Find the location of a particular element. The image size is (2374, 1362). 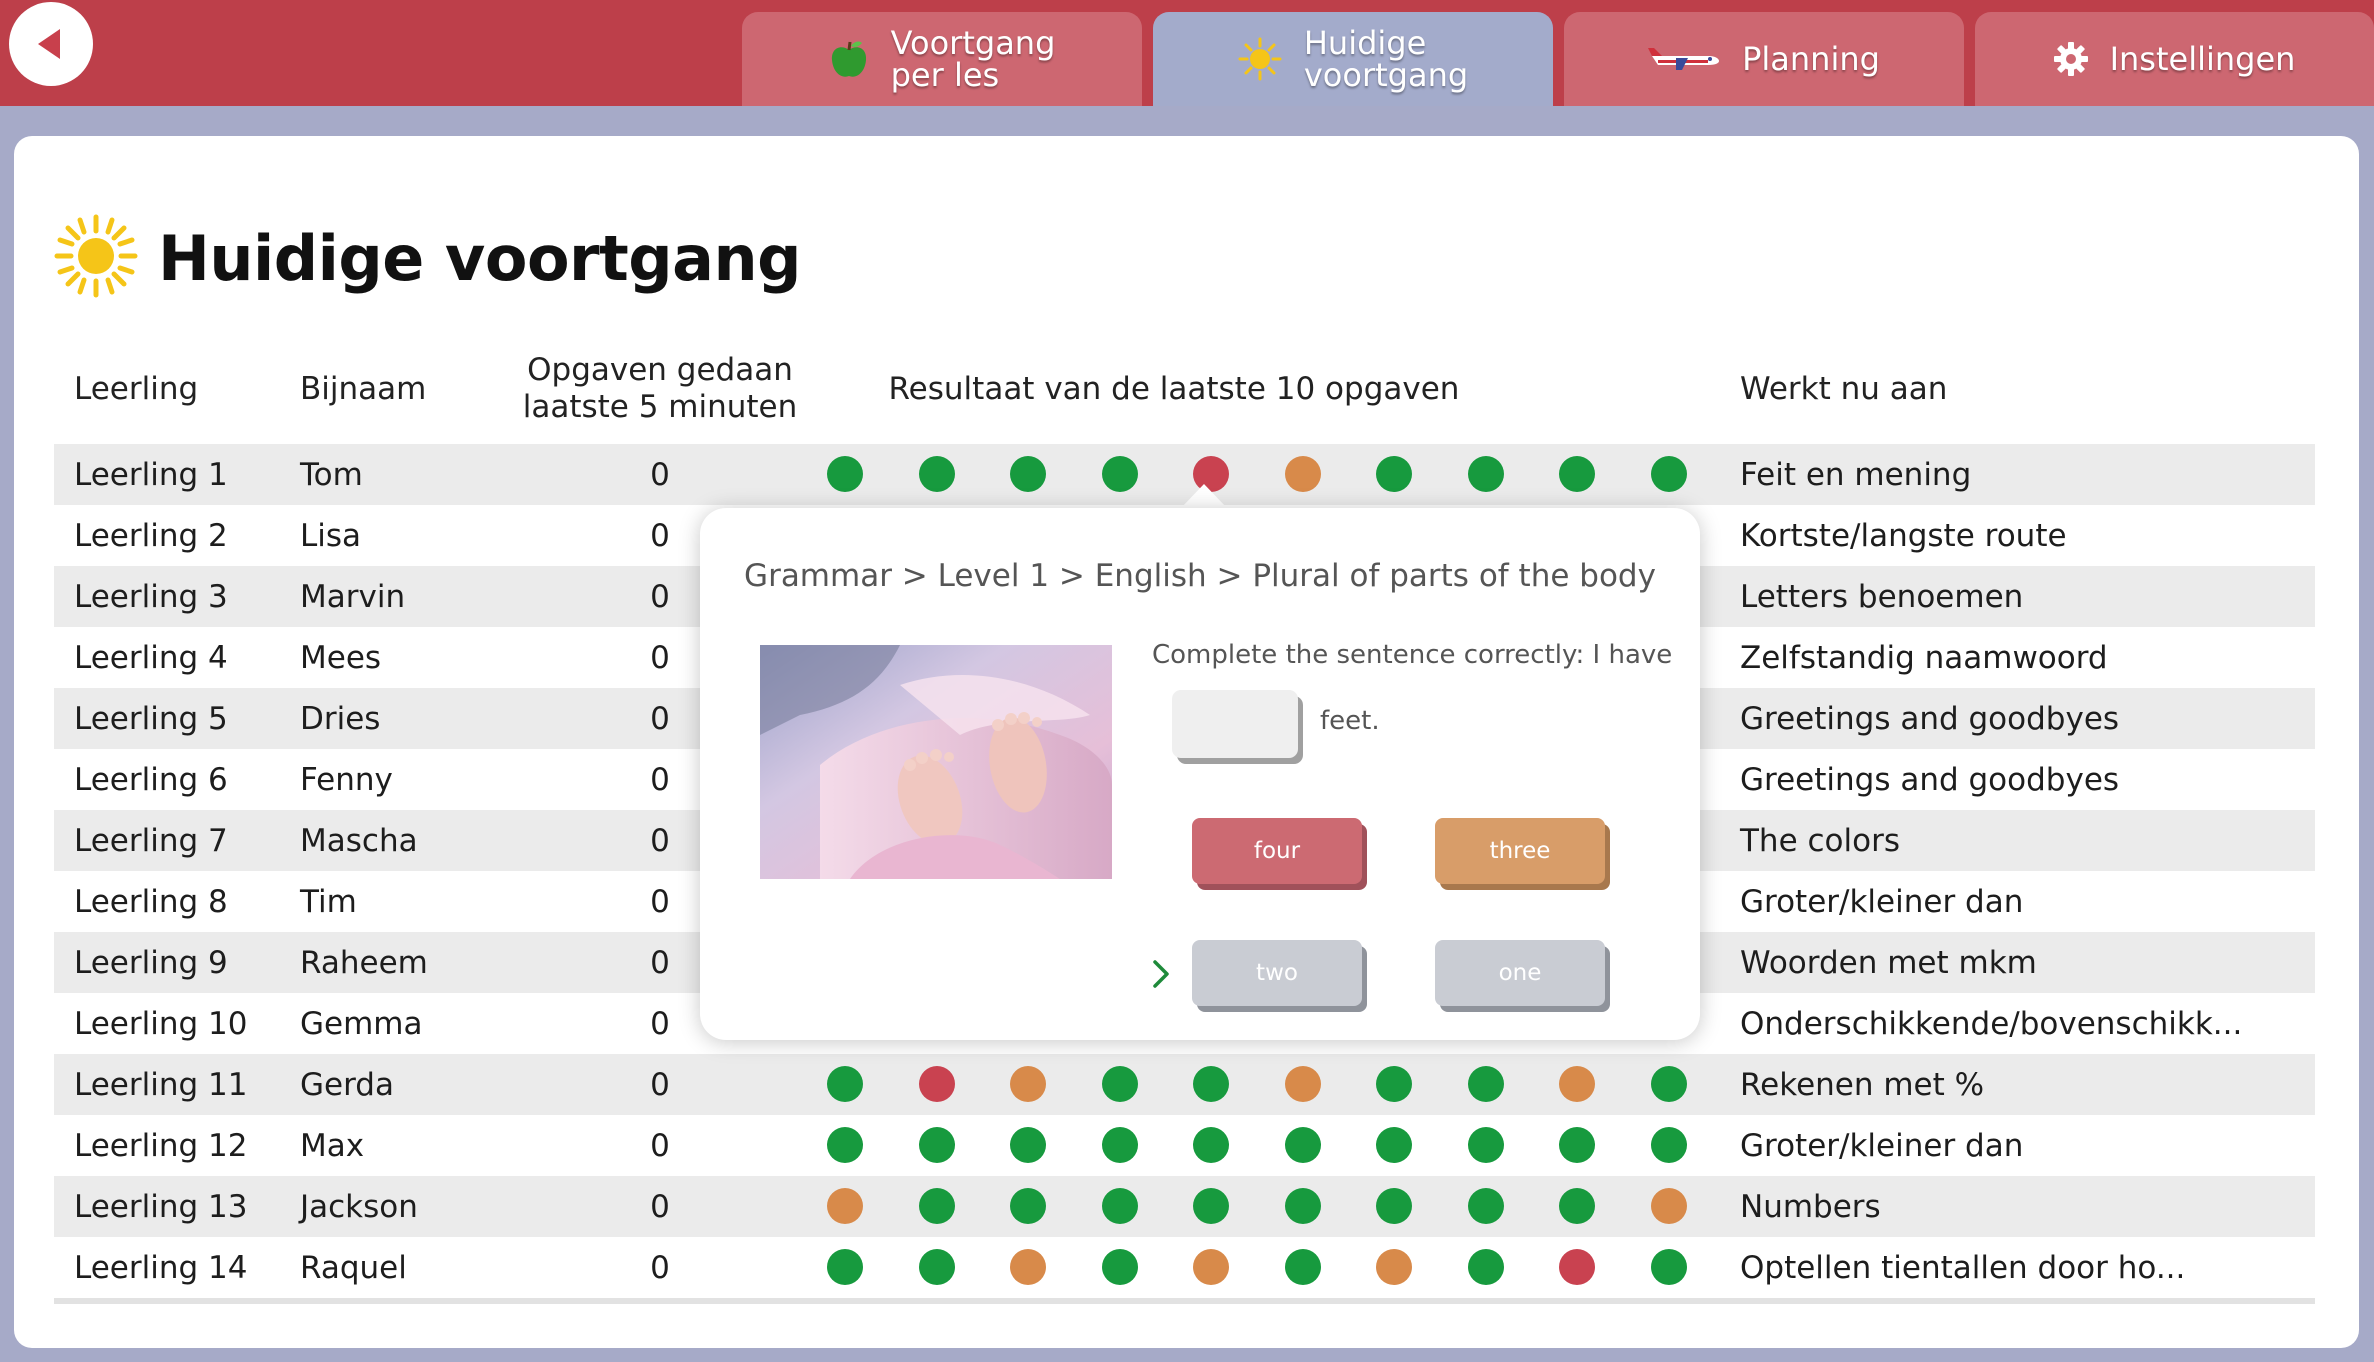

choice-one-button: one is located at coordinates (1520, 973).